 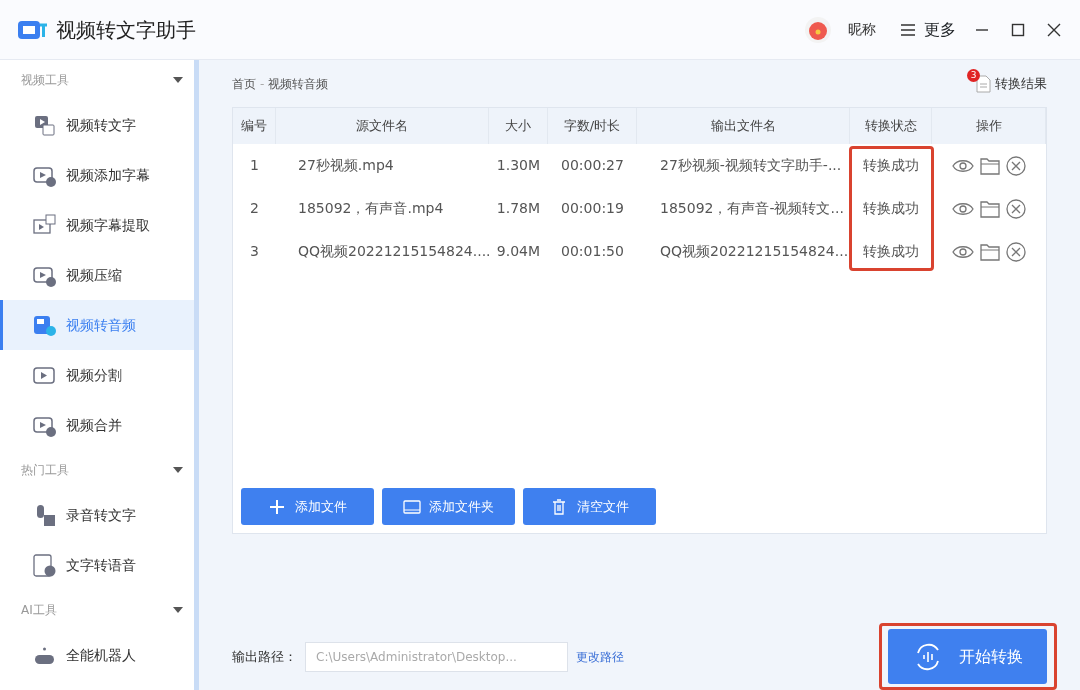 I want to click on breadcrumb-item: 首页, so click(x=244, y=83).